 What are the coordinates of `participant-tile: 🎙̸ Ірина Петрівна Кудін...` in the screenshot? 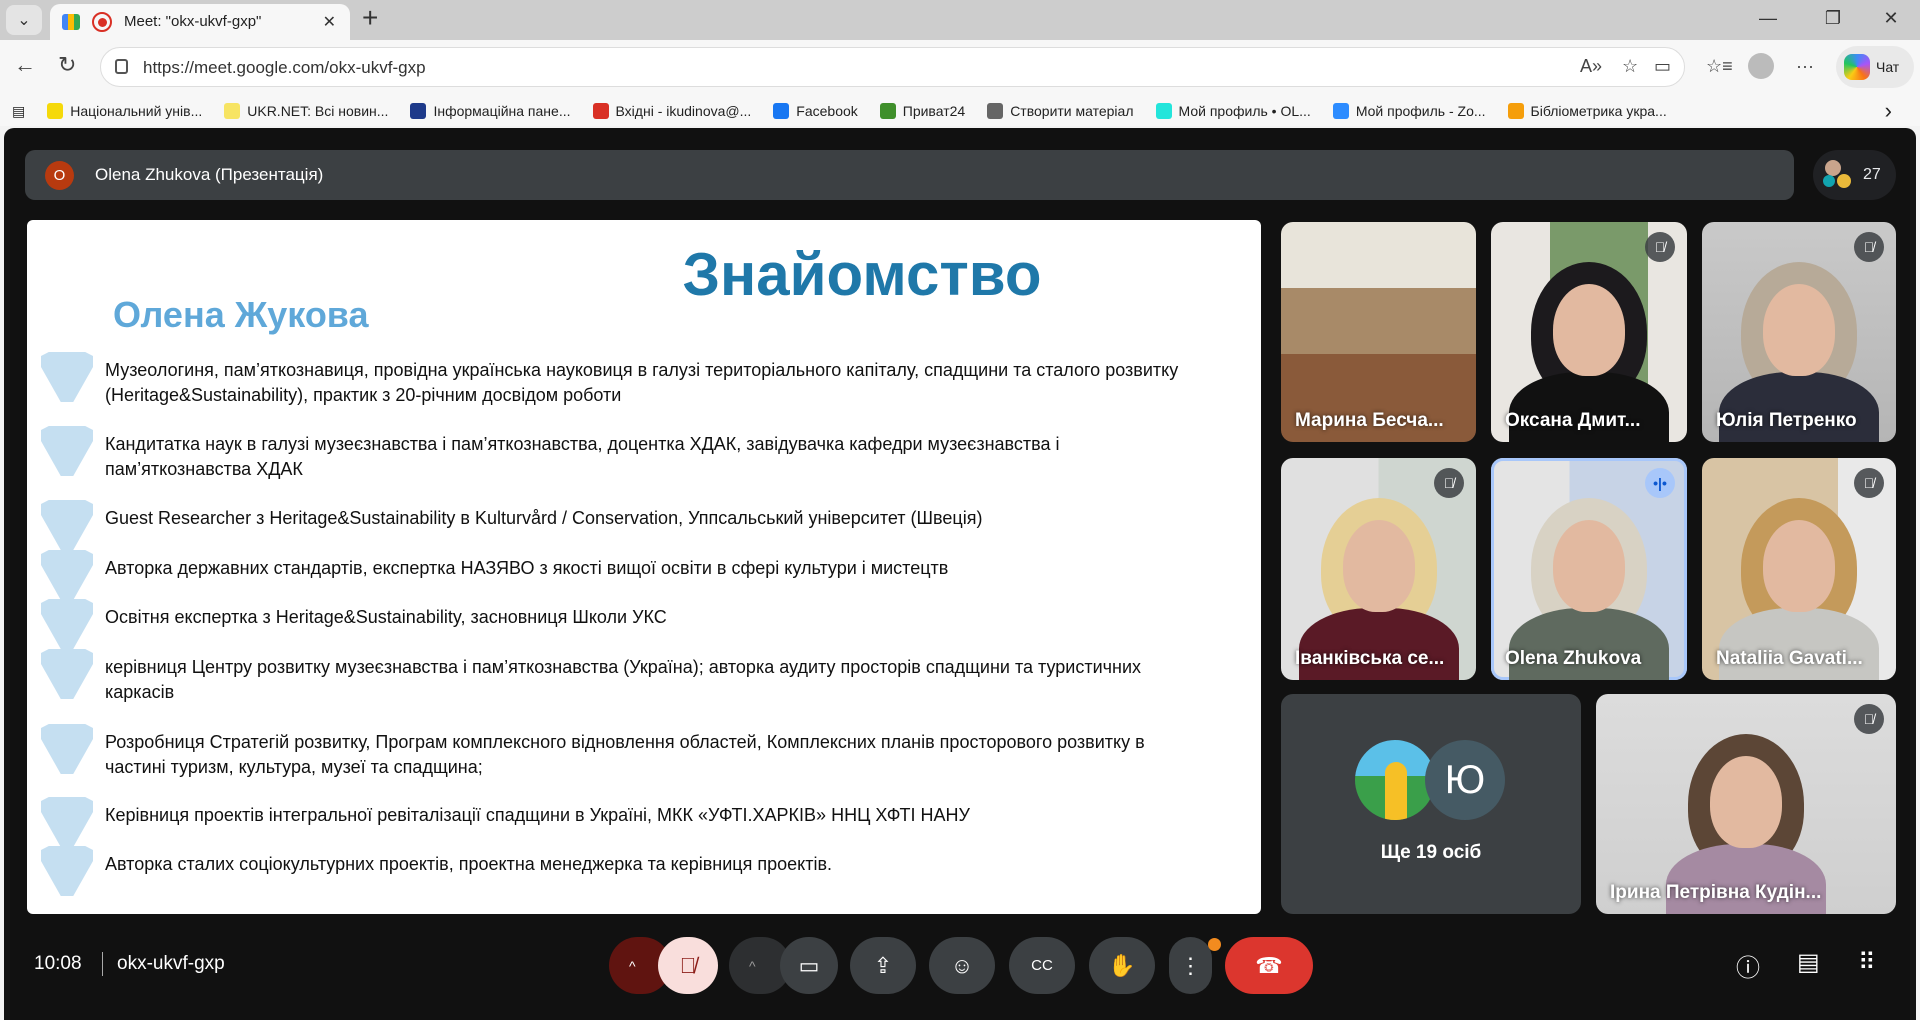 It's located at (1746, 804).